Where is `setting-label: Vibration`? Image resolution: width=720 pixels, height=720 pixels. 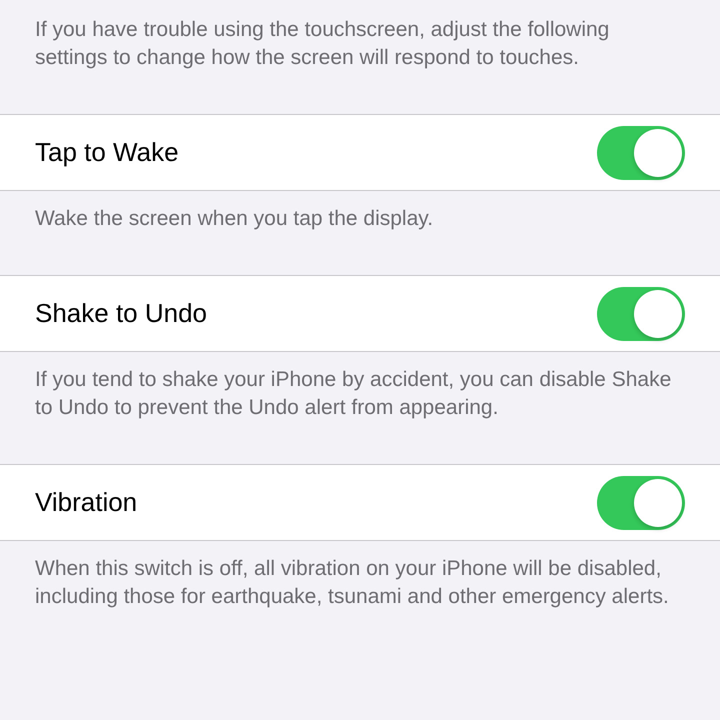
setting-label: Vibration is located at coordinates (86, 502).